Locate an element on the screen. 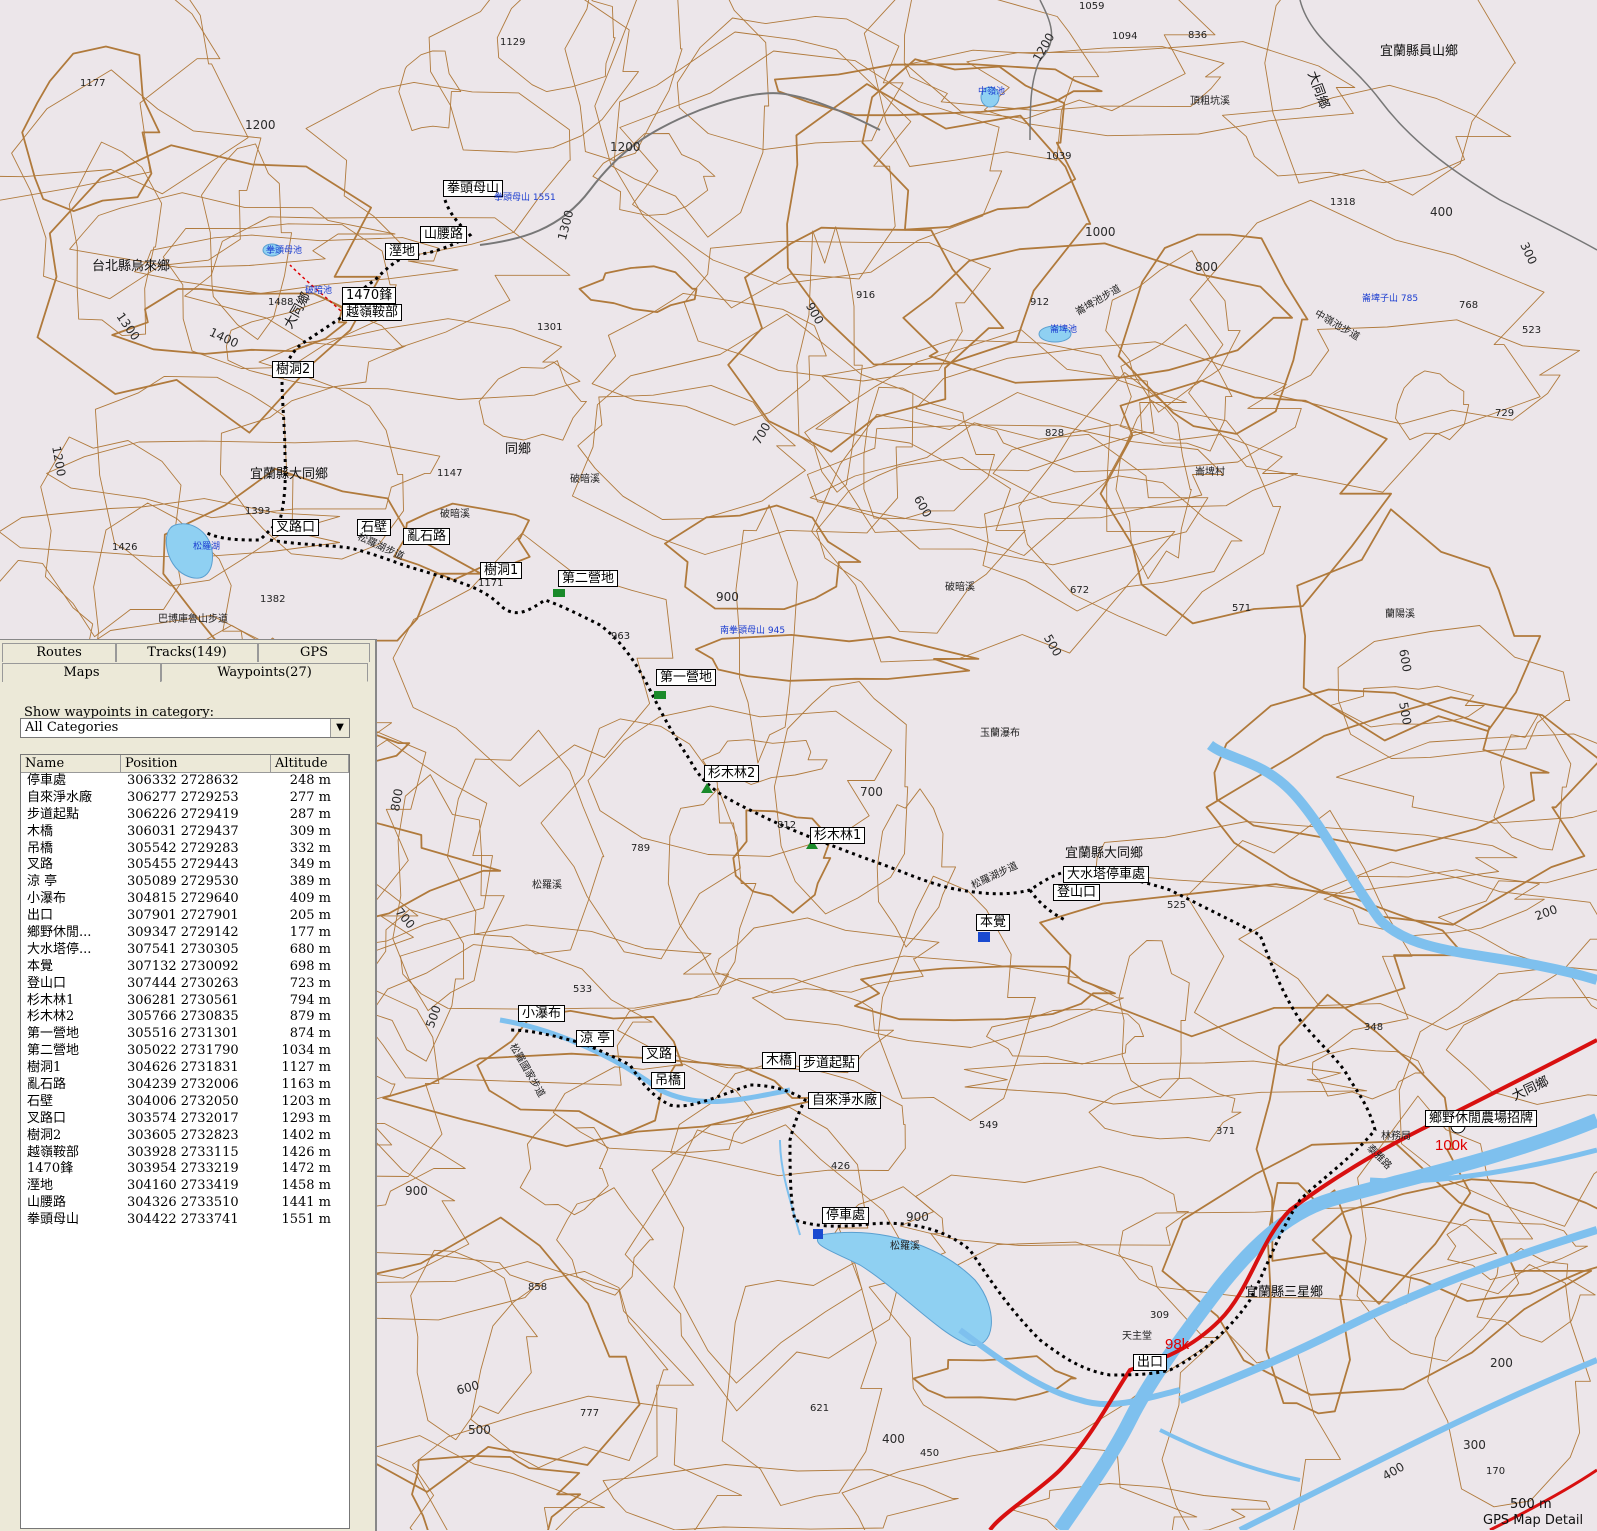 Image resolution: width=1597 pixels, height=1531 pixels. table-row: 山腰路304326 27335101441 m is located at coordinates (185, 1203).